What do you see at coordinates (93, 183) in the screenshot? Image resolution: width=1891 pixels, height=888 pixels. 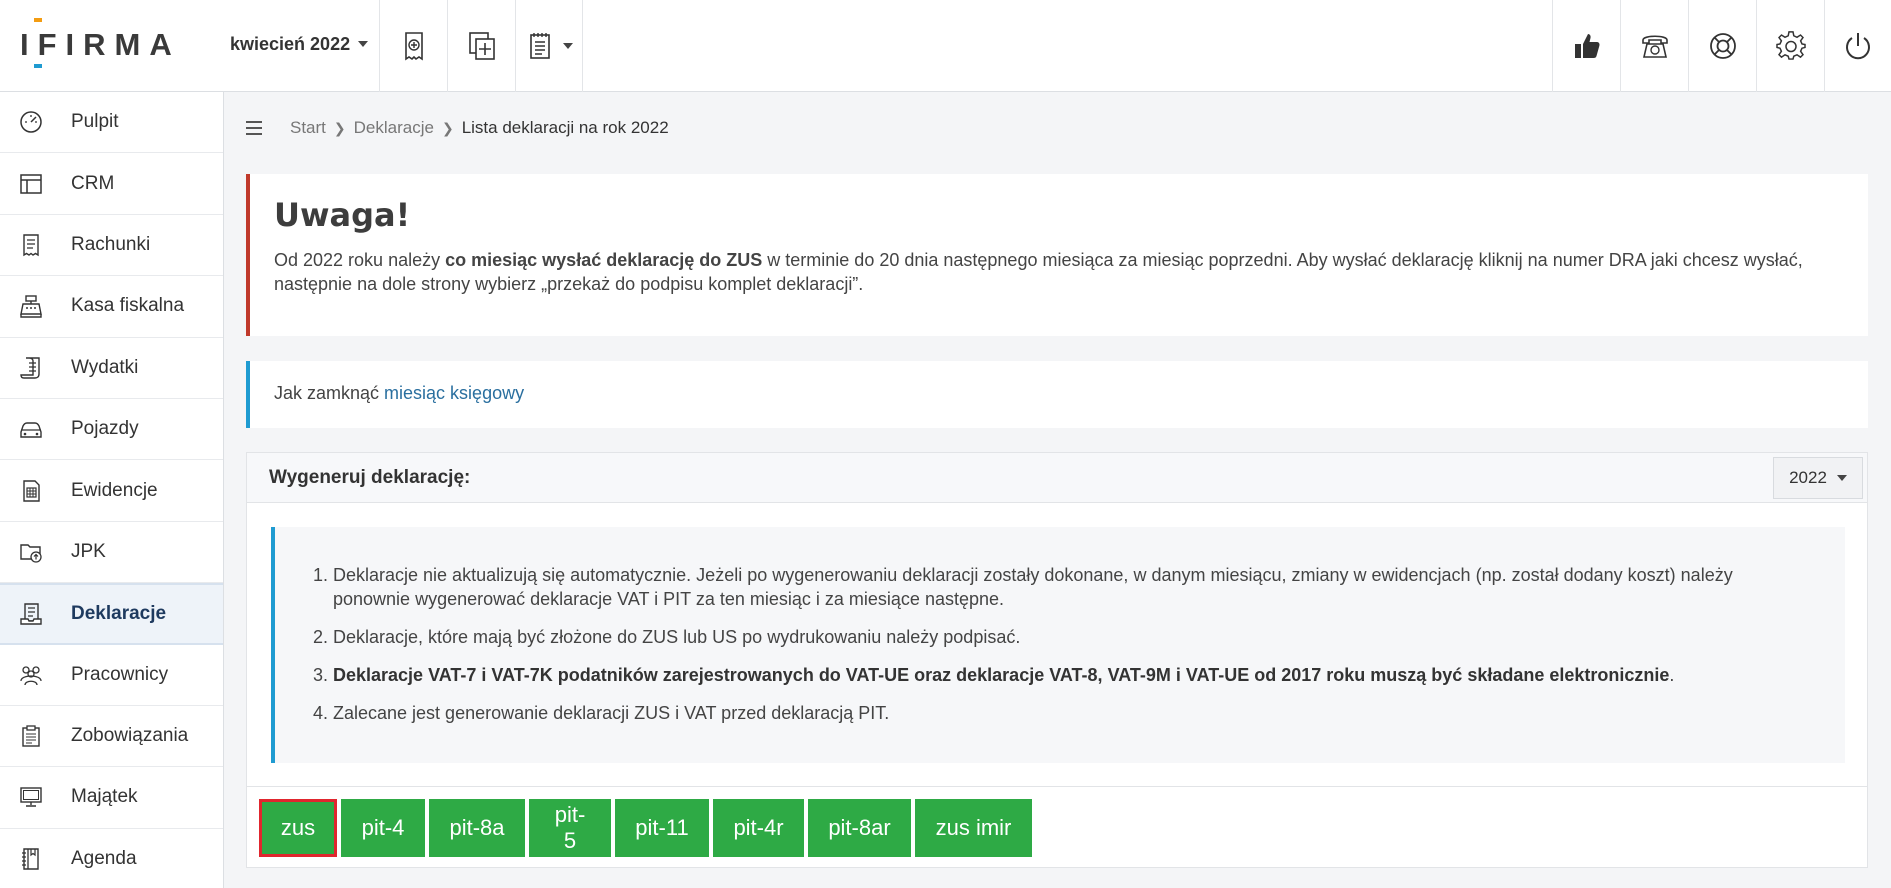 I see `sidebar-item-label: CRM` at bounding box center [93, 183].